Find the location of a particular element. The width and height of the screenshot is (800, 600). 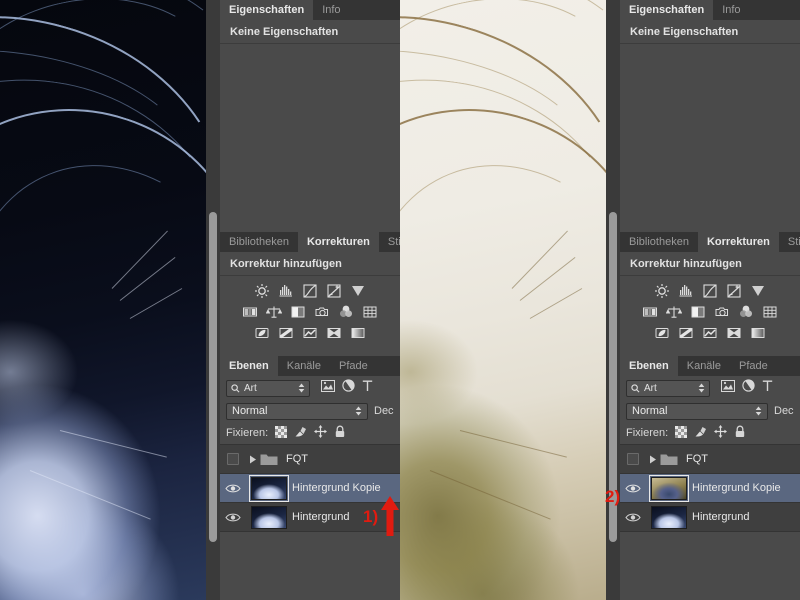

adjustments-tabstrip: Bibliotheken Korrekturen Stil is located at coordinates (710, 242).